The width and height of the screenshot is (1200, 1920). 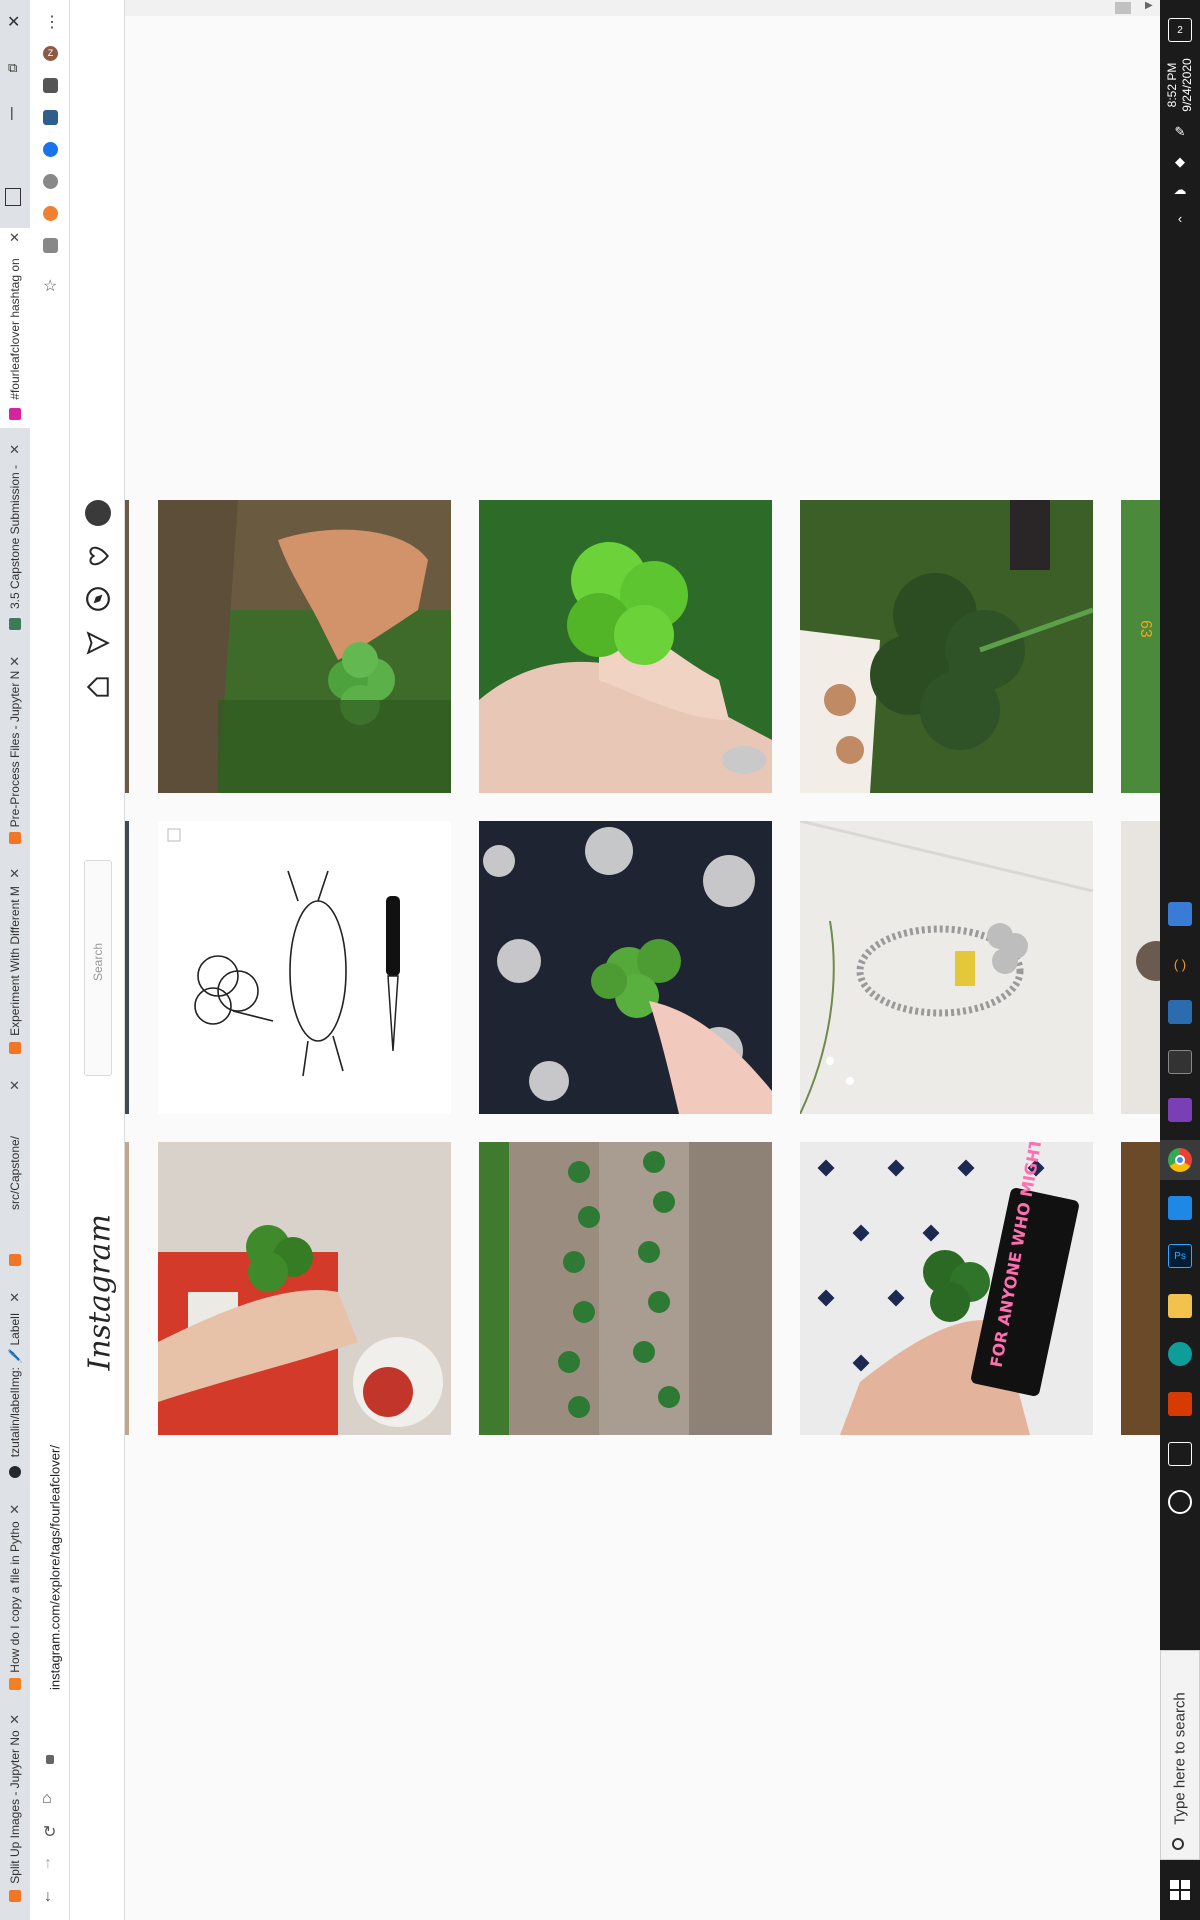 I want to click on profile-avatar, so click(x=98, y=513).